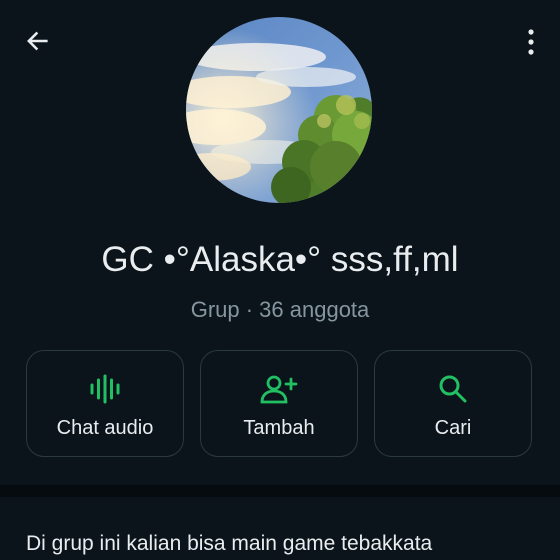 The width and height of the screenshot is (560, 560). Describe the element at coordinates (105, 428) in the screenshot. I see `chat-audio-label: Chat audio` at that location.